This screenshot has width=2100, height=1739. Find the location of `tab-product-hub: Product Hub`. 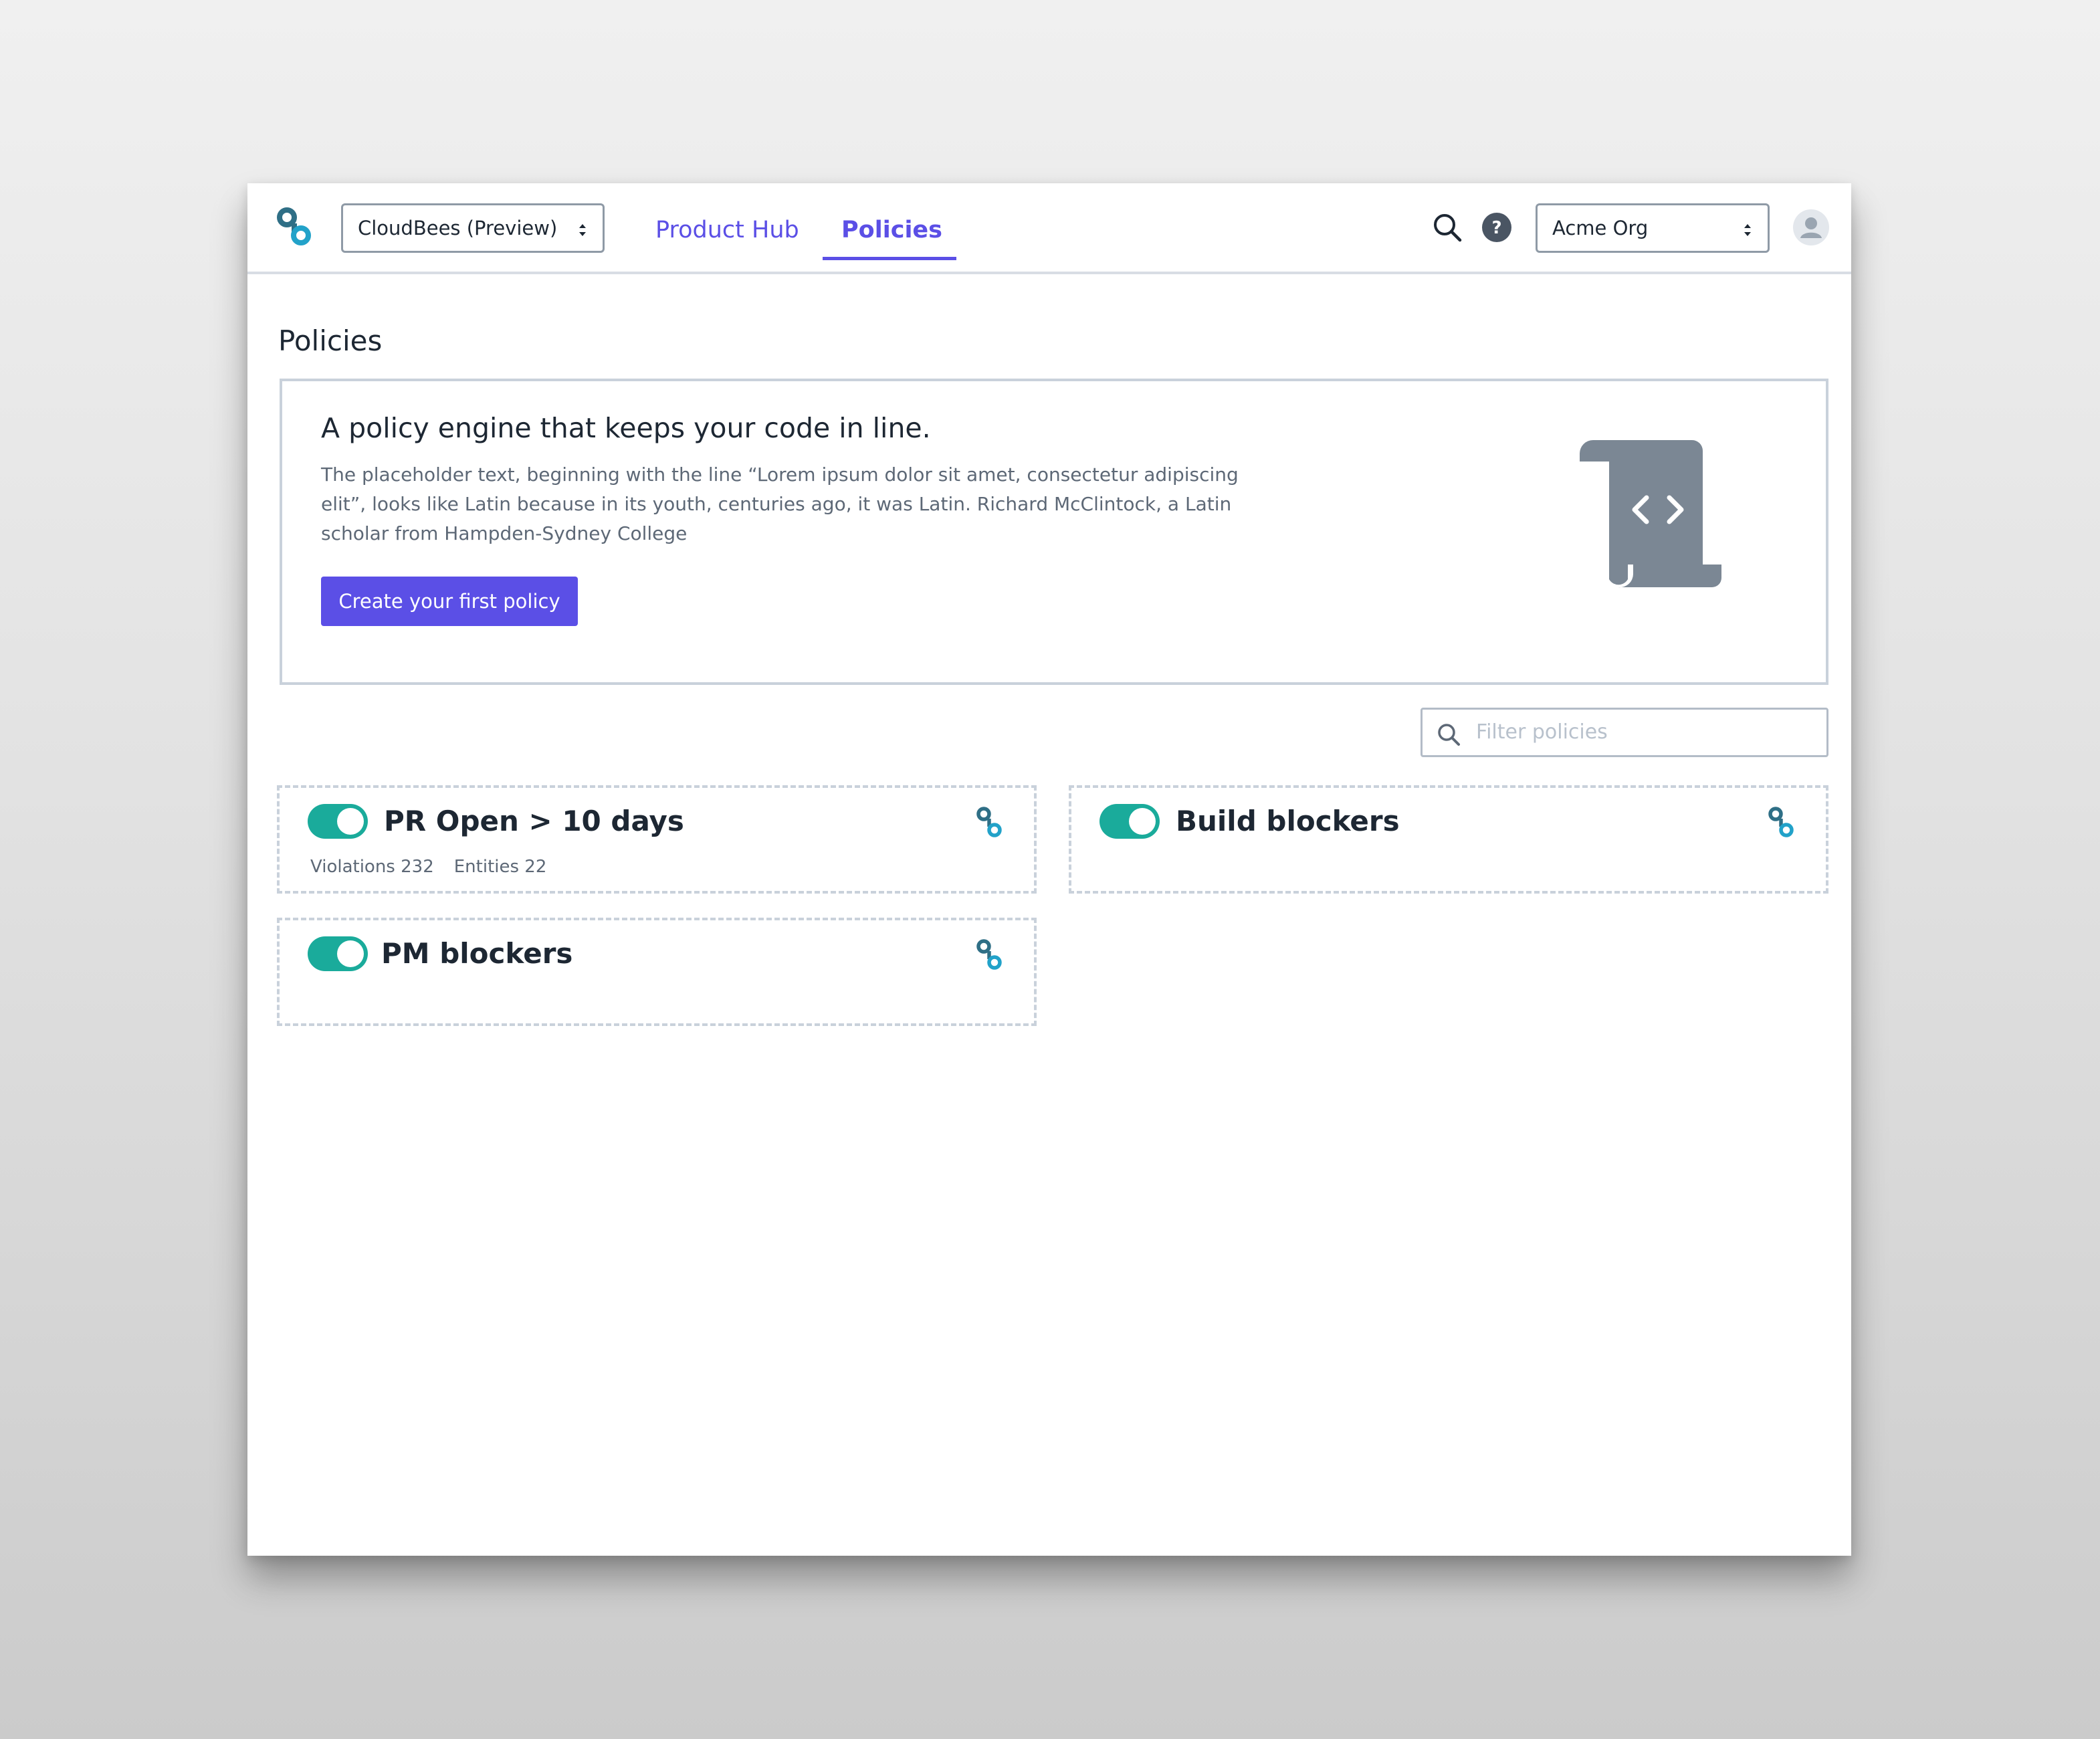

tab-product-hub: Product Hub is located at coordinates (727, 230).